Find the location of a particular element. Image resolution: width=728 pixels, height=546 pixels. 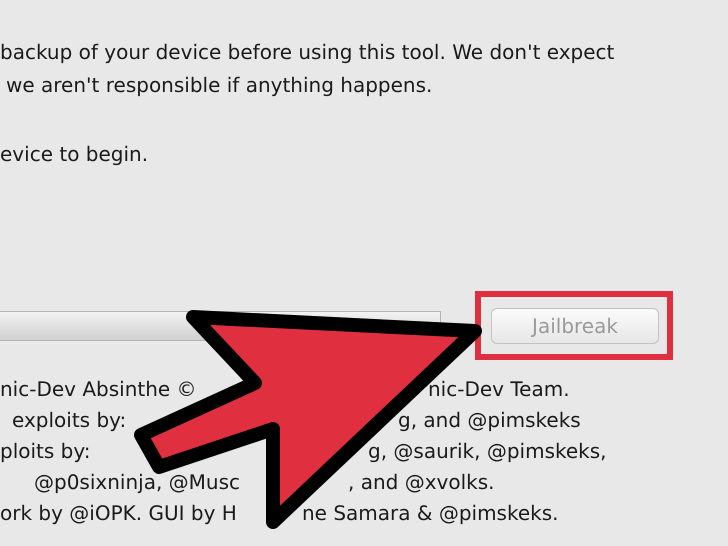

credit-text: , and @xvolks. is located at coordinates (421, 482).